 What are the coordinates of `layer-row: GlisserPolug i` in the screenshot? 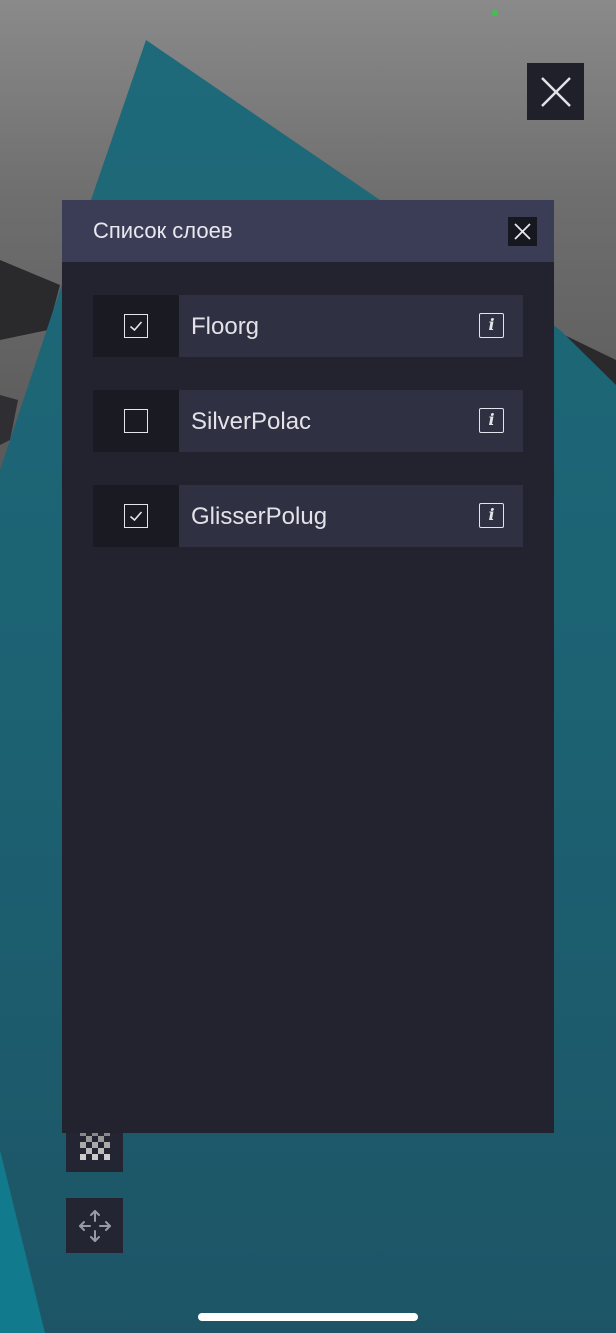 It's located at (308, 516).